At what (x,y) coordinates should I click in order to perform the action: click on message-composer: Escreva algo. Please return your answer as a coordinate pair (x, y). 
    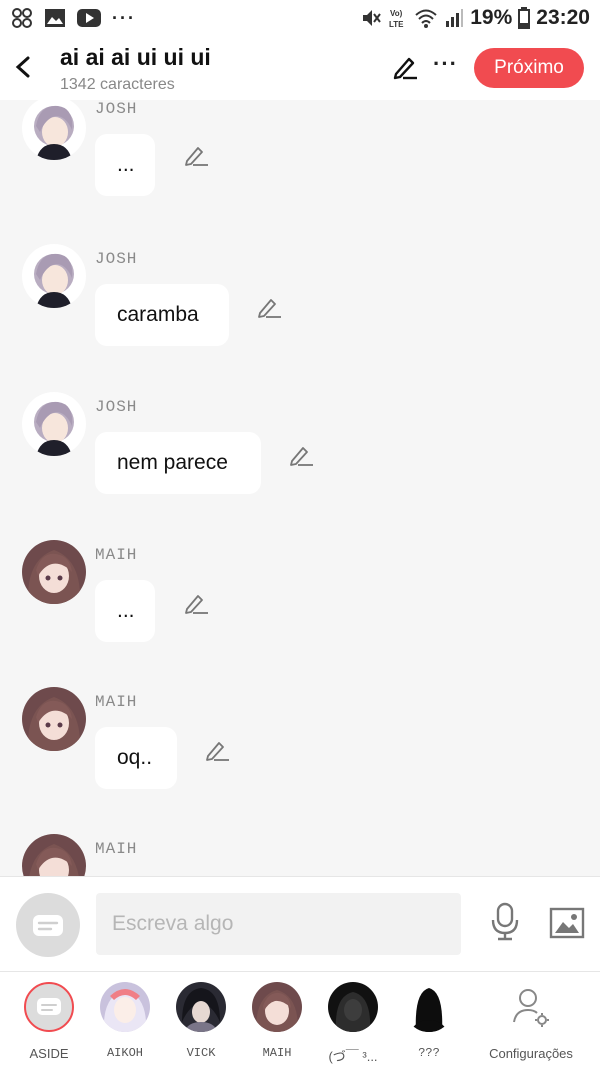
    Looking at the image, I should click on (300, 924).